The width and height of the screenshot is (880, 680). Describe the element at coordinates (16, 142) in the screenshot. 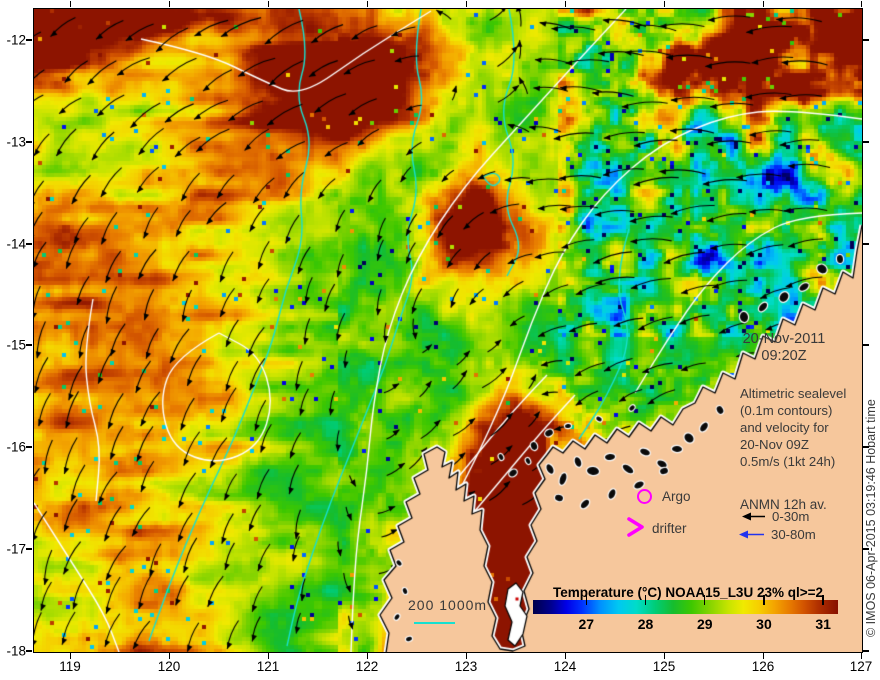

I see `y-tick-label: -13` at that location.